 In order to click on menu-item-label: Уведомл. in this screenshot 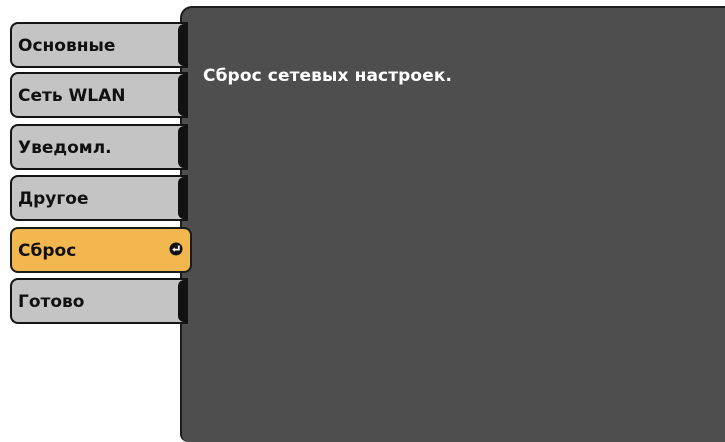, I will do `click(65, 148)`.